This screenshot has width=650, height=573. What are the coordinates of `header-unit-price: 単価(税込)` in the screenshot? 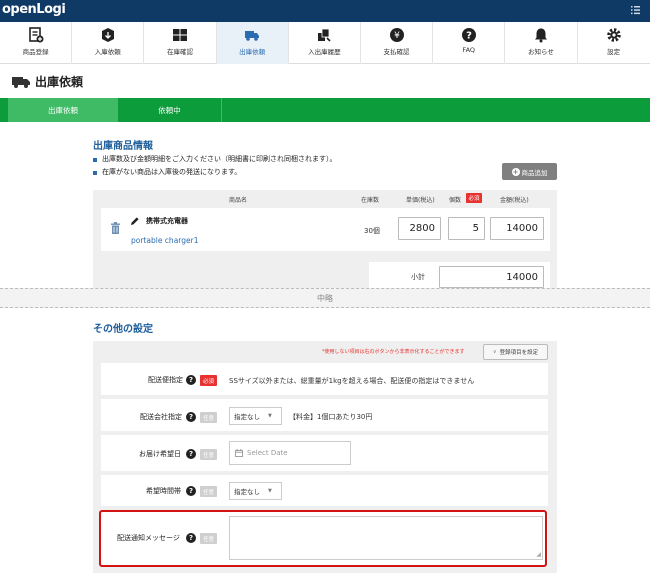 It's located at (420, 200).